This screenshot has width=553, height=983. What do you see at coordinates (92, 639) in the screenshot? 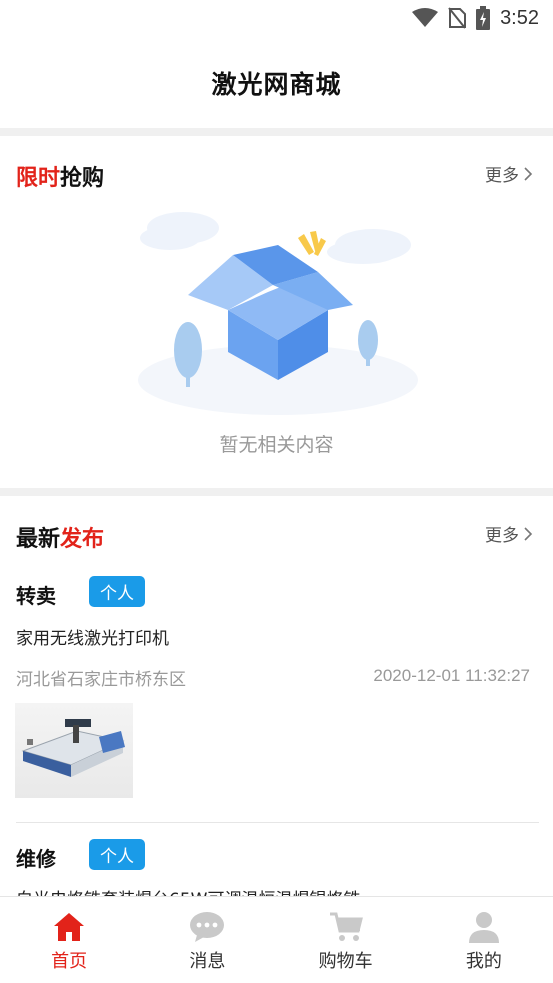
I see `post-name: 家用无线激光打印机` at bounding box center [92, 639].